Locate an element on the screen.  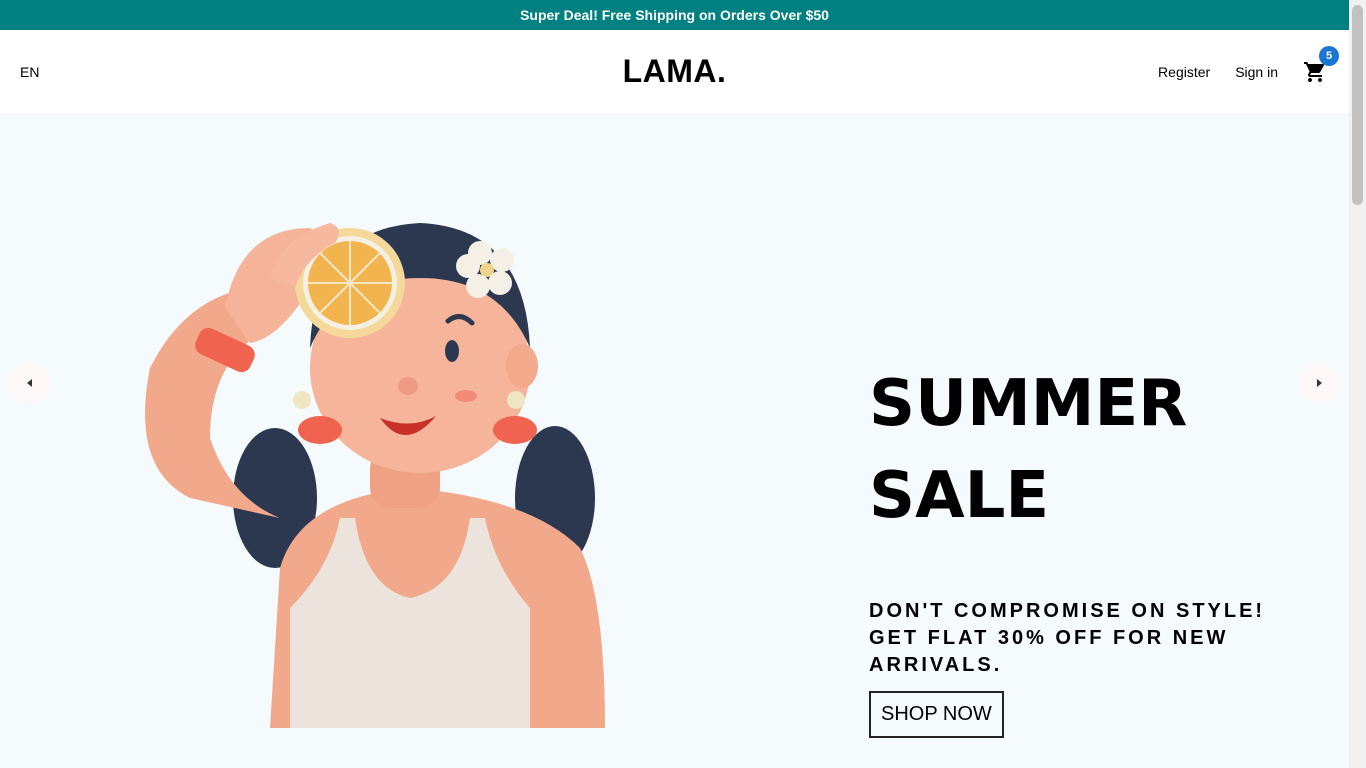
cart-button: 5 is located at coordinates (1321, 64).